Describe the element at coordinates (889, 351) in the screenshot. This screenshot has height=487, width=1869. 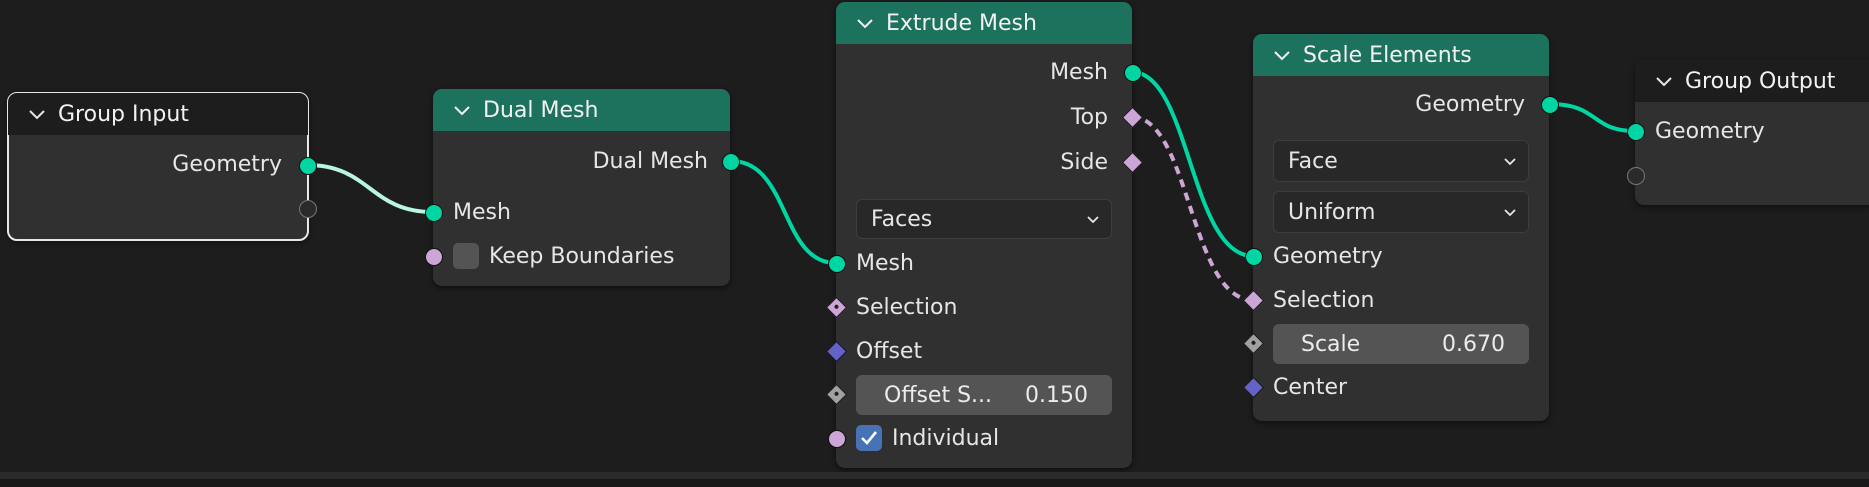
I see `input-offset-label: Offset` at that location.